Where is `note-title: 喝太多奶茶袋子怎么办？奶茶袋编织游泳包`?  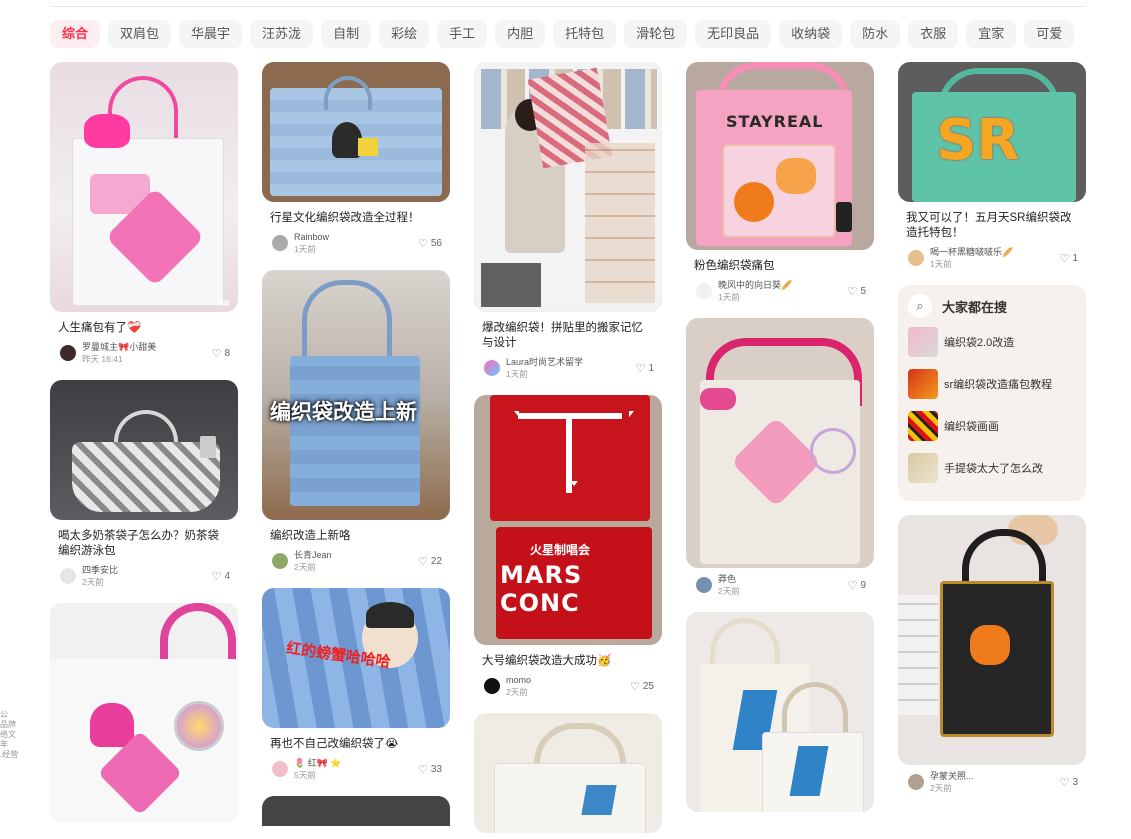
note-title: 喝太多奶茶袋子怎么办？奶茶袋编织游泳包 is located at coordinates (144, 544).